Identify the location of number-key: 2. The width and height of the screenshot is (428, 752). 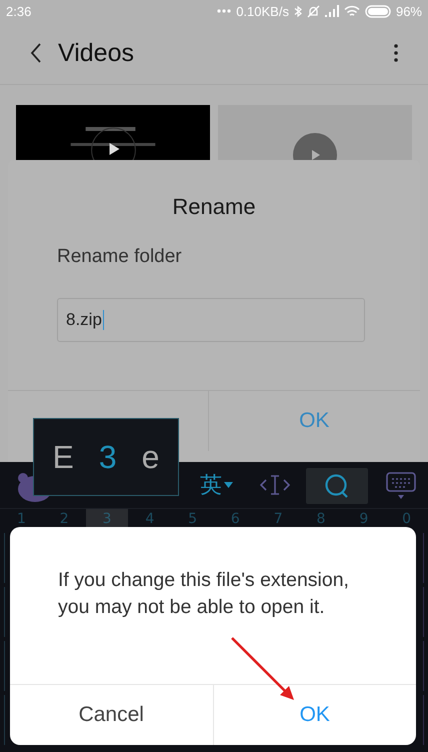
(64, 519).